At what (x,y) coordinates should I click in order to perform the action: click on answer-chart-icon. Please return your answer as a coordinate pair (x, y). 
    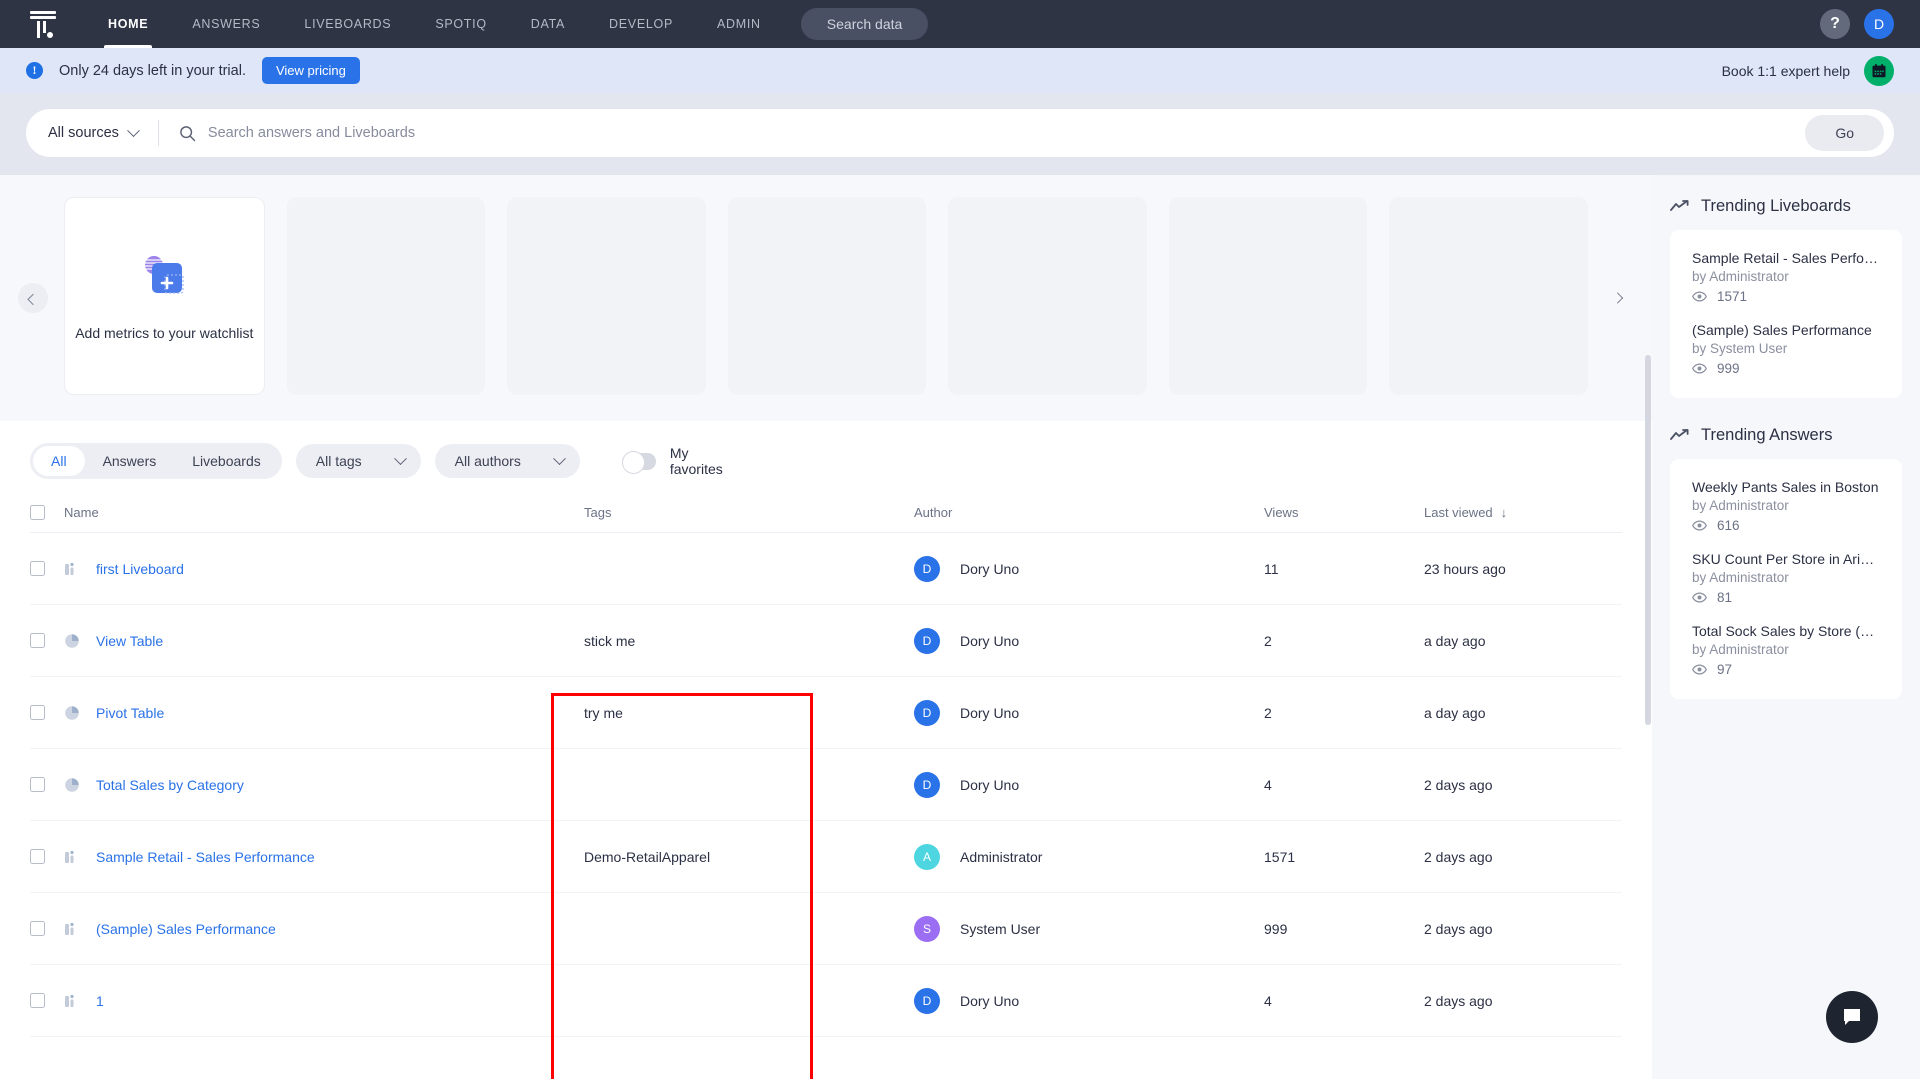
    Looking at the image, I should click on (72, 785).